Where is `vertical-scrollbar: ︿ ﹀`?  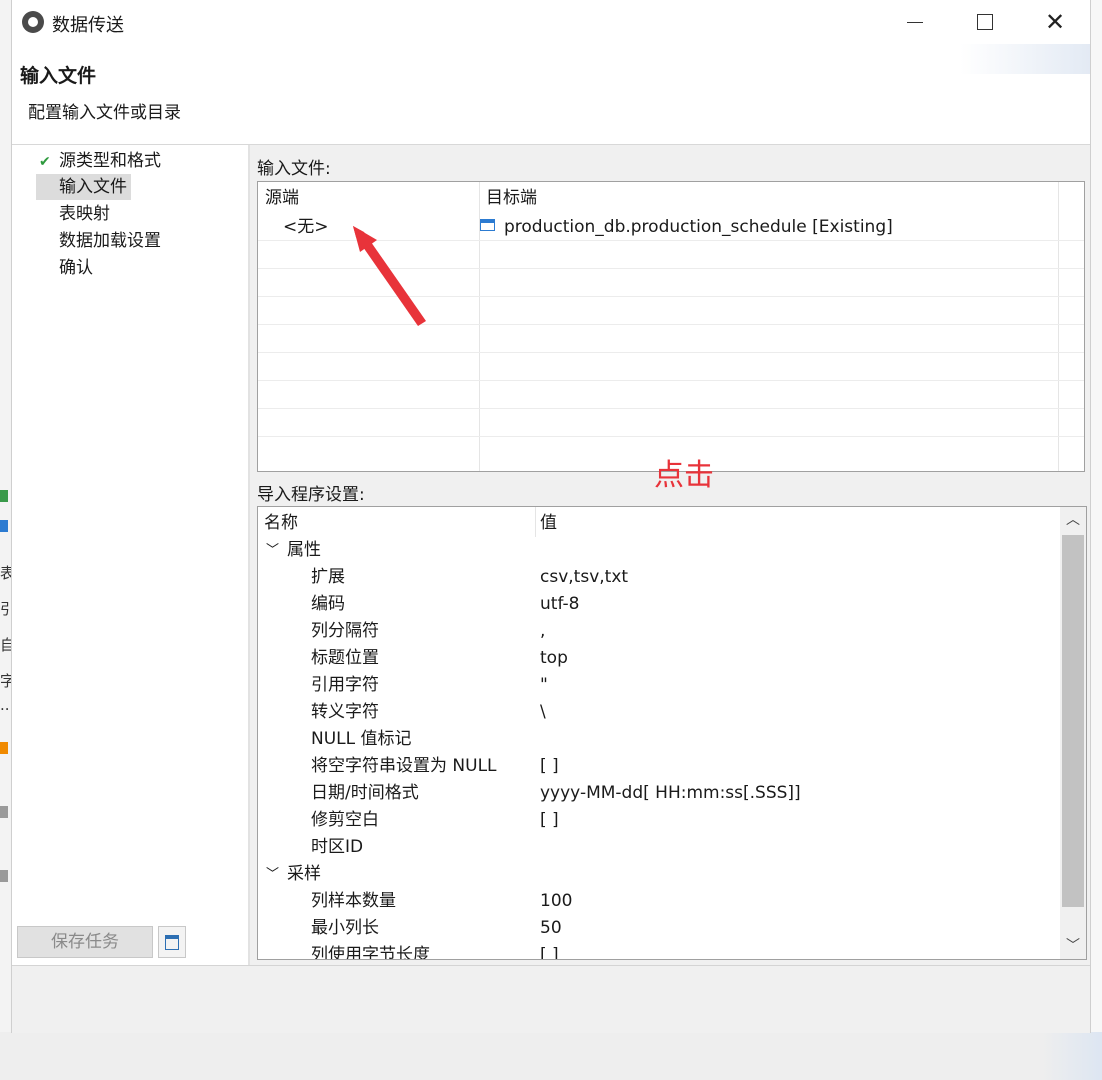
vertical-scrollbar: ︿ ﹀ is located at coordinates (1073, 733).